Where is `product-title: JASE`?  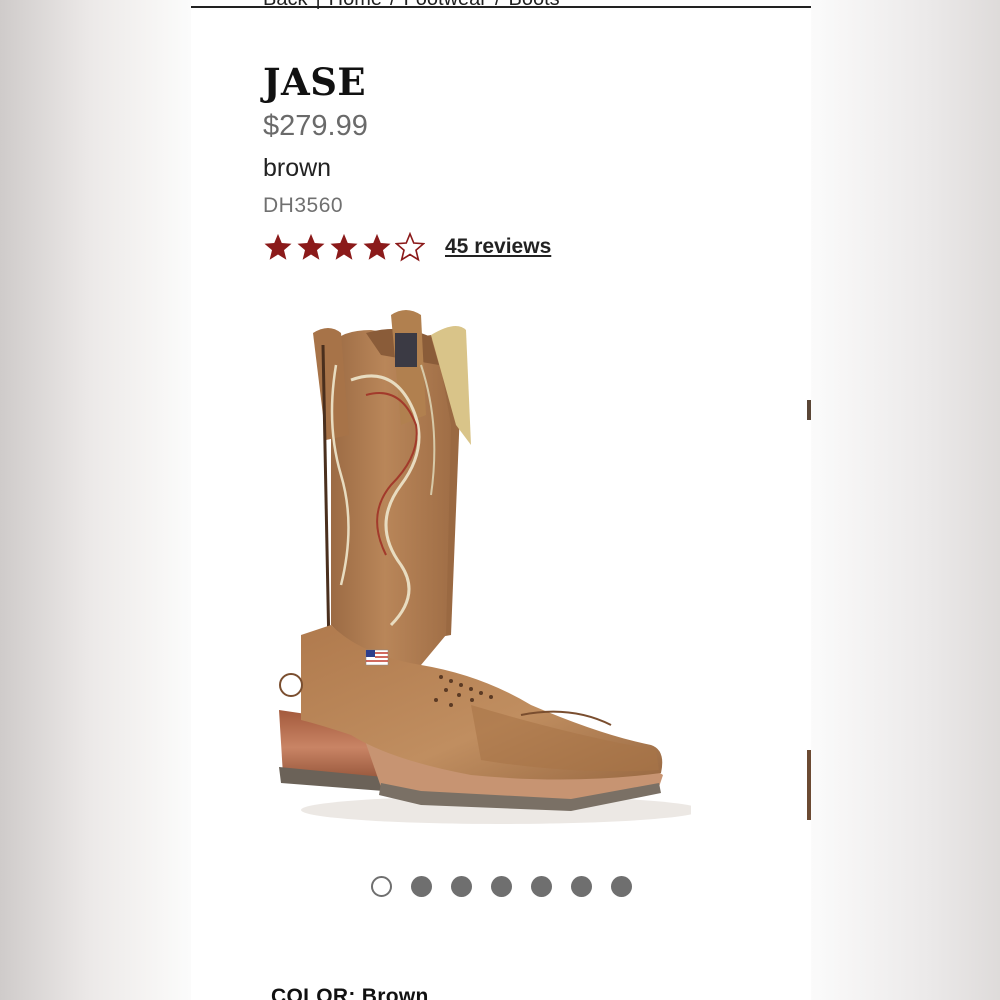
product-title: JASE is located at coordinates (315, 82).